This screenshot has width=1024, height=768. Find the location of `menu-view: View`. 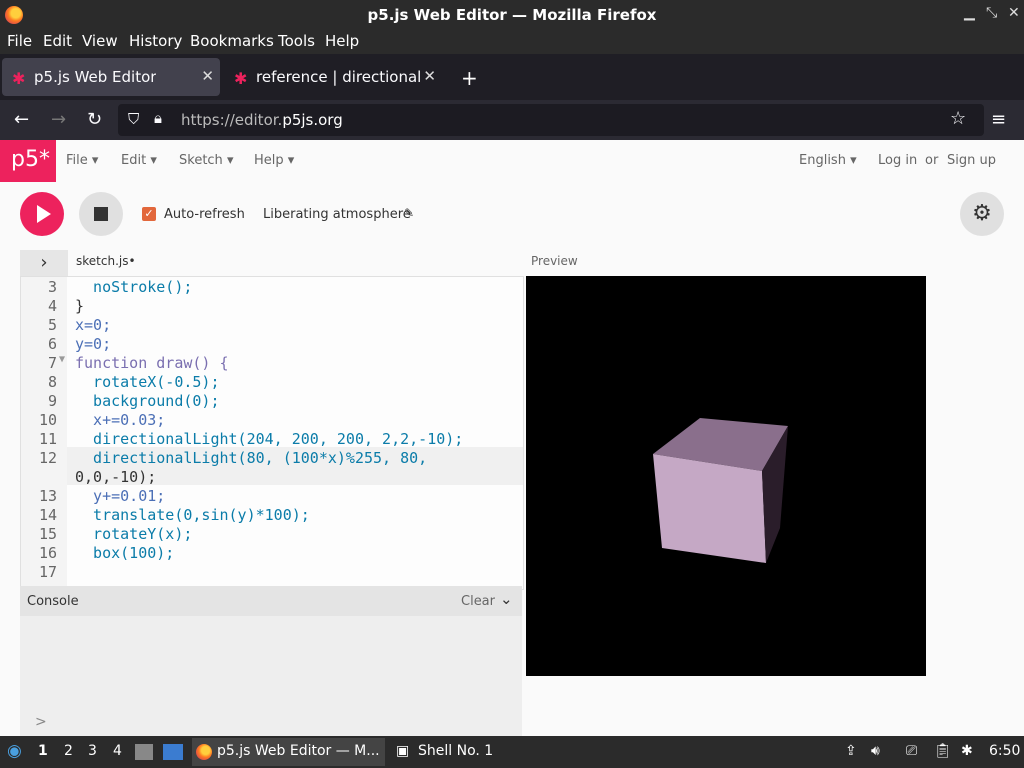

menu-view: View is located at coordinates (100, 41).